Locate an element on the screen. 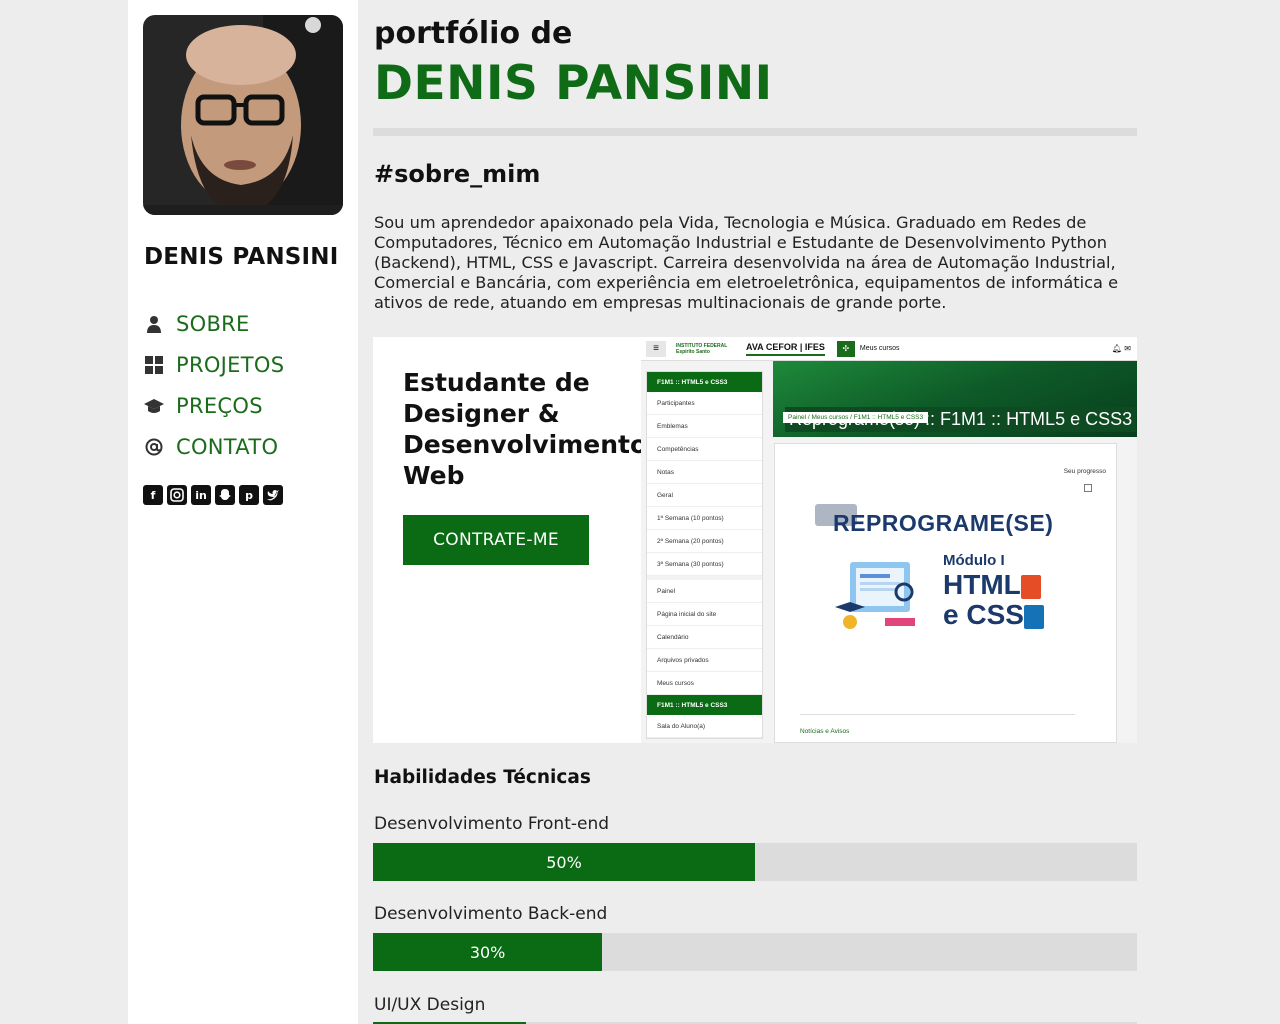 Image resolution: width=1280 pixels, height=1024 pixels. page-title: DENIS PANSINI is located at coordinates (573, 83).